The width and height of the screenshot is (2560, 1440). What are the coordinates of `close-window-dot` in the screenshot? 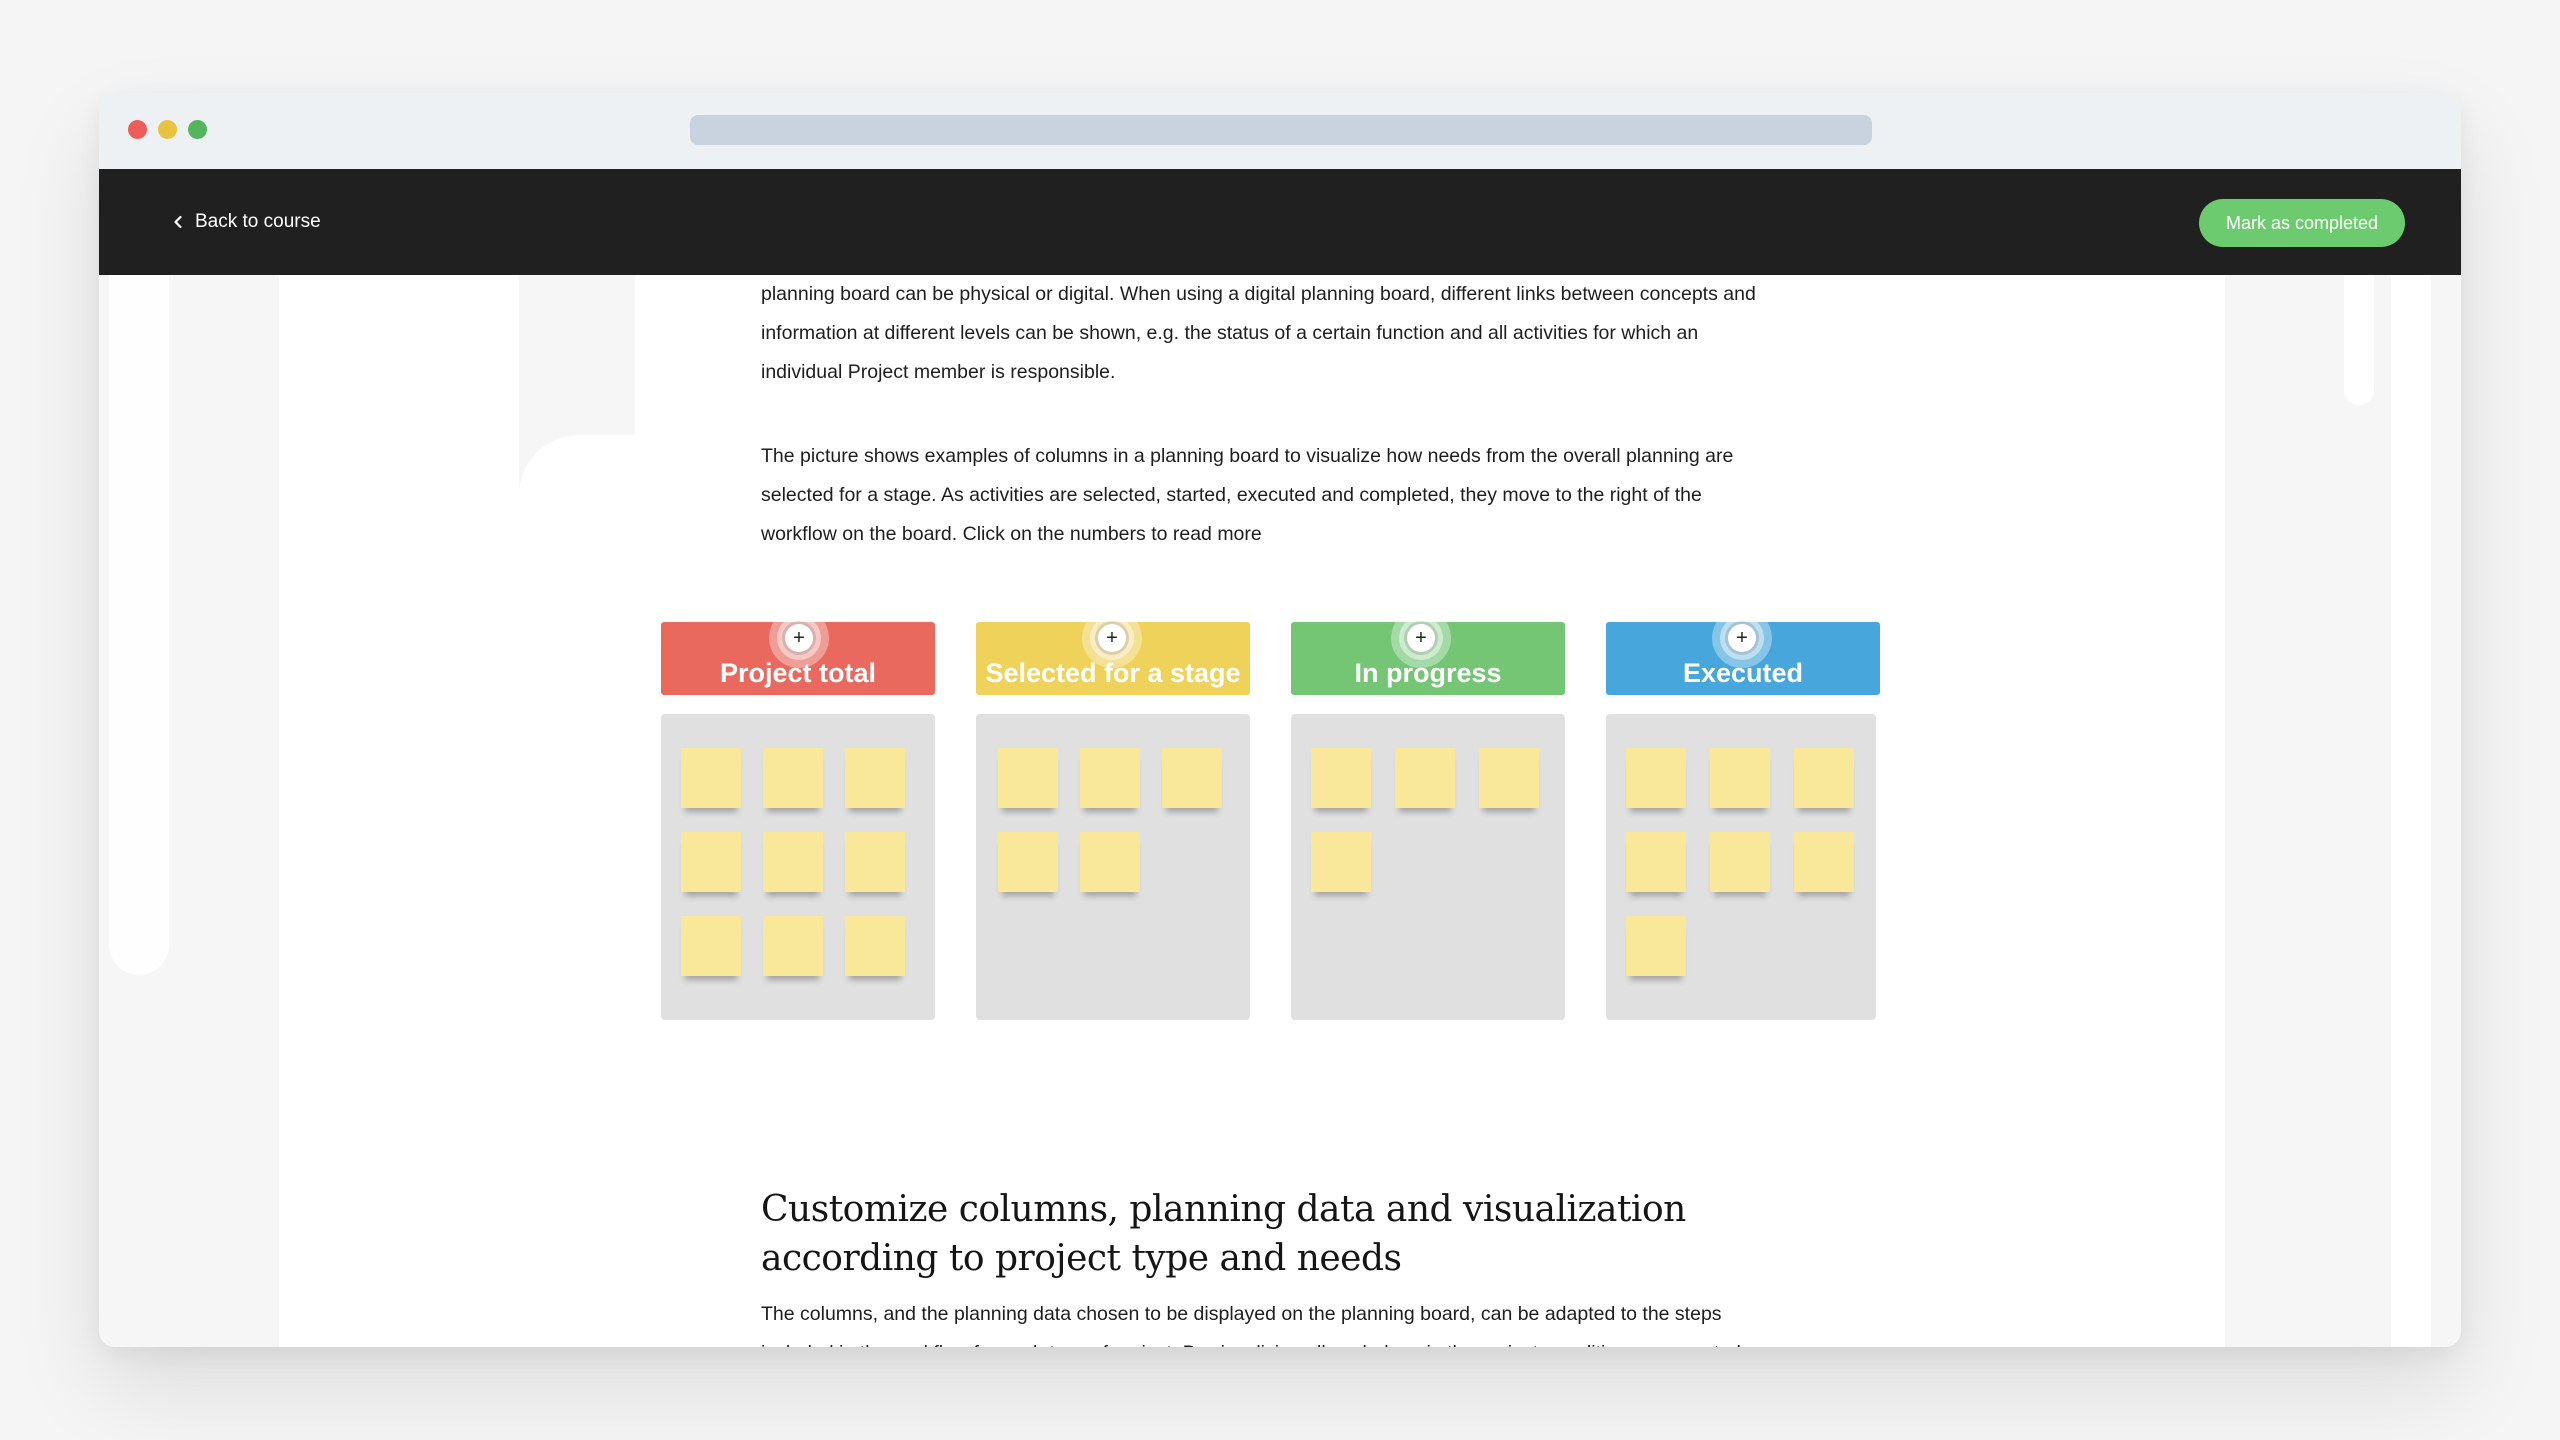 It's located at (137, 129).